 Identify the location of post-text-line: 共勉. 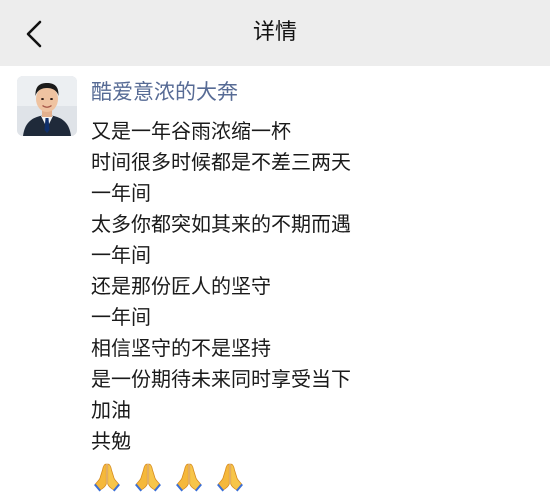
(111, 441).